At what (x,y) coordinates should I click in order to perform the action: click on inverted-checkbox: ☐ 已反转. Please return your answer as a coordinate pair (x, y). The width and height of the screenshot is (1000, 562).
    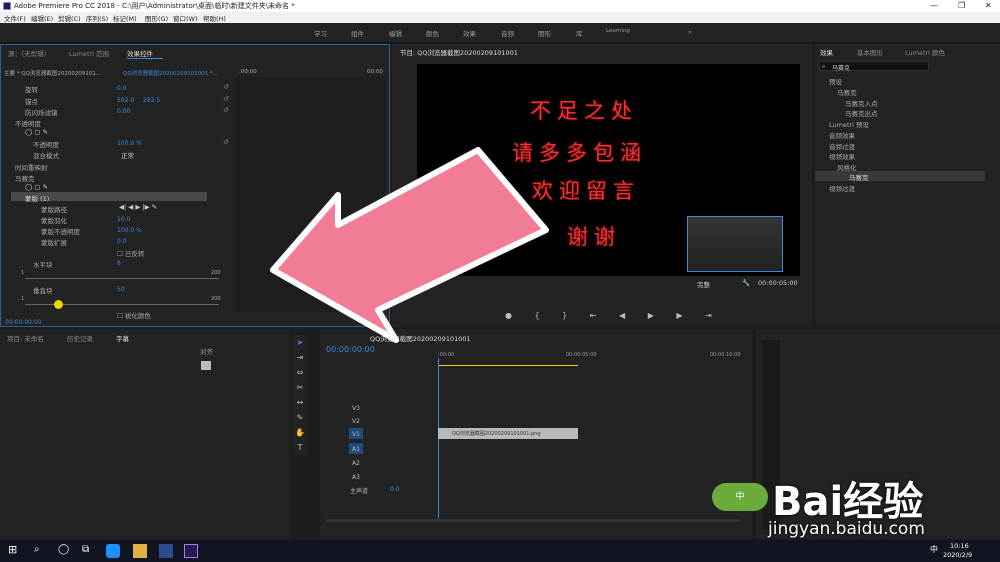
    Looking at the image, I should click on (130, 253).